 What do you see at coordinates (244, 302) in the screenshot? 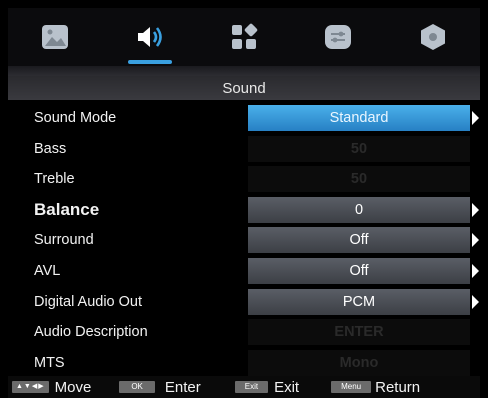
I see `row-digital-audio-out: Digital Audio Out PCM` at bounding box center [244, 302].